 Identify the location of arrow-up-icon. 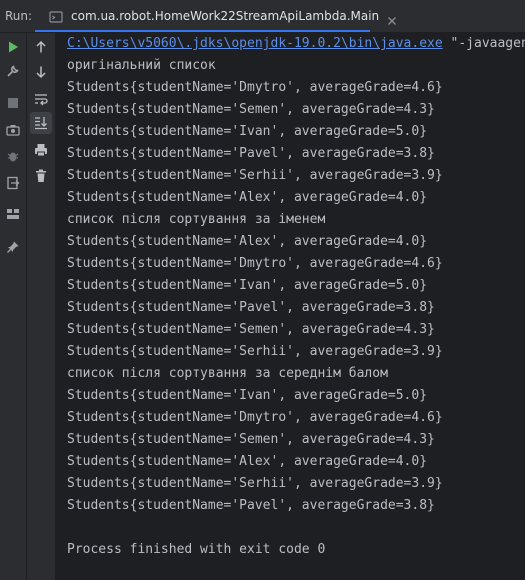
(41, 47).